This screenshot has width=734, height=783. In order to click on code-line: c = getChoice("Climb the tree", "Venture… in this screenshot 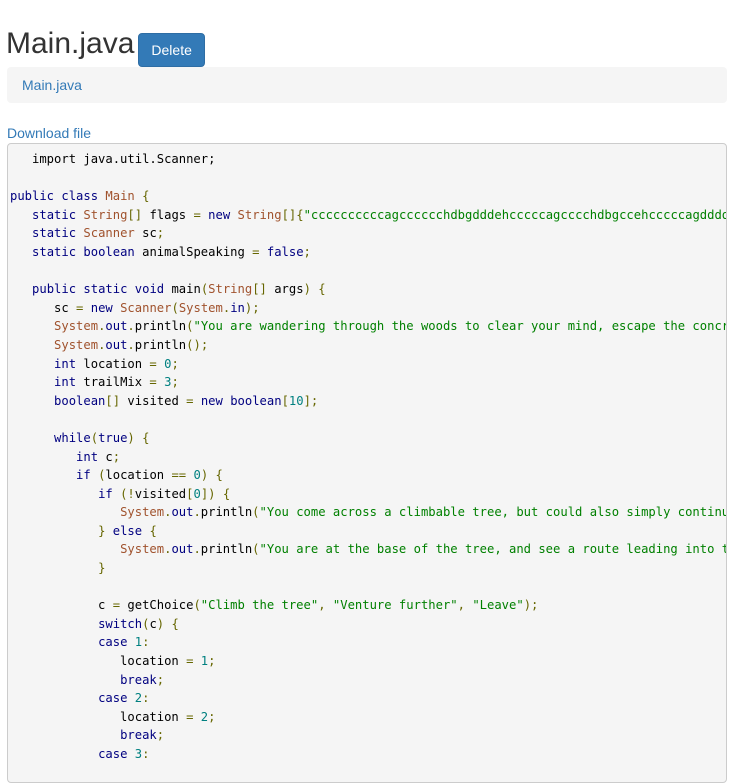, I will do `click(368, 605)`.